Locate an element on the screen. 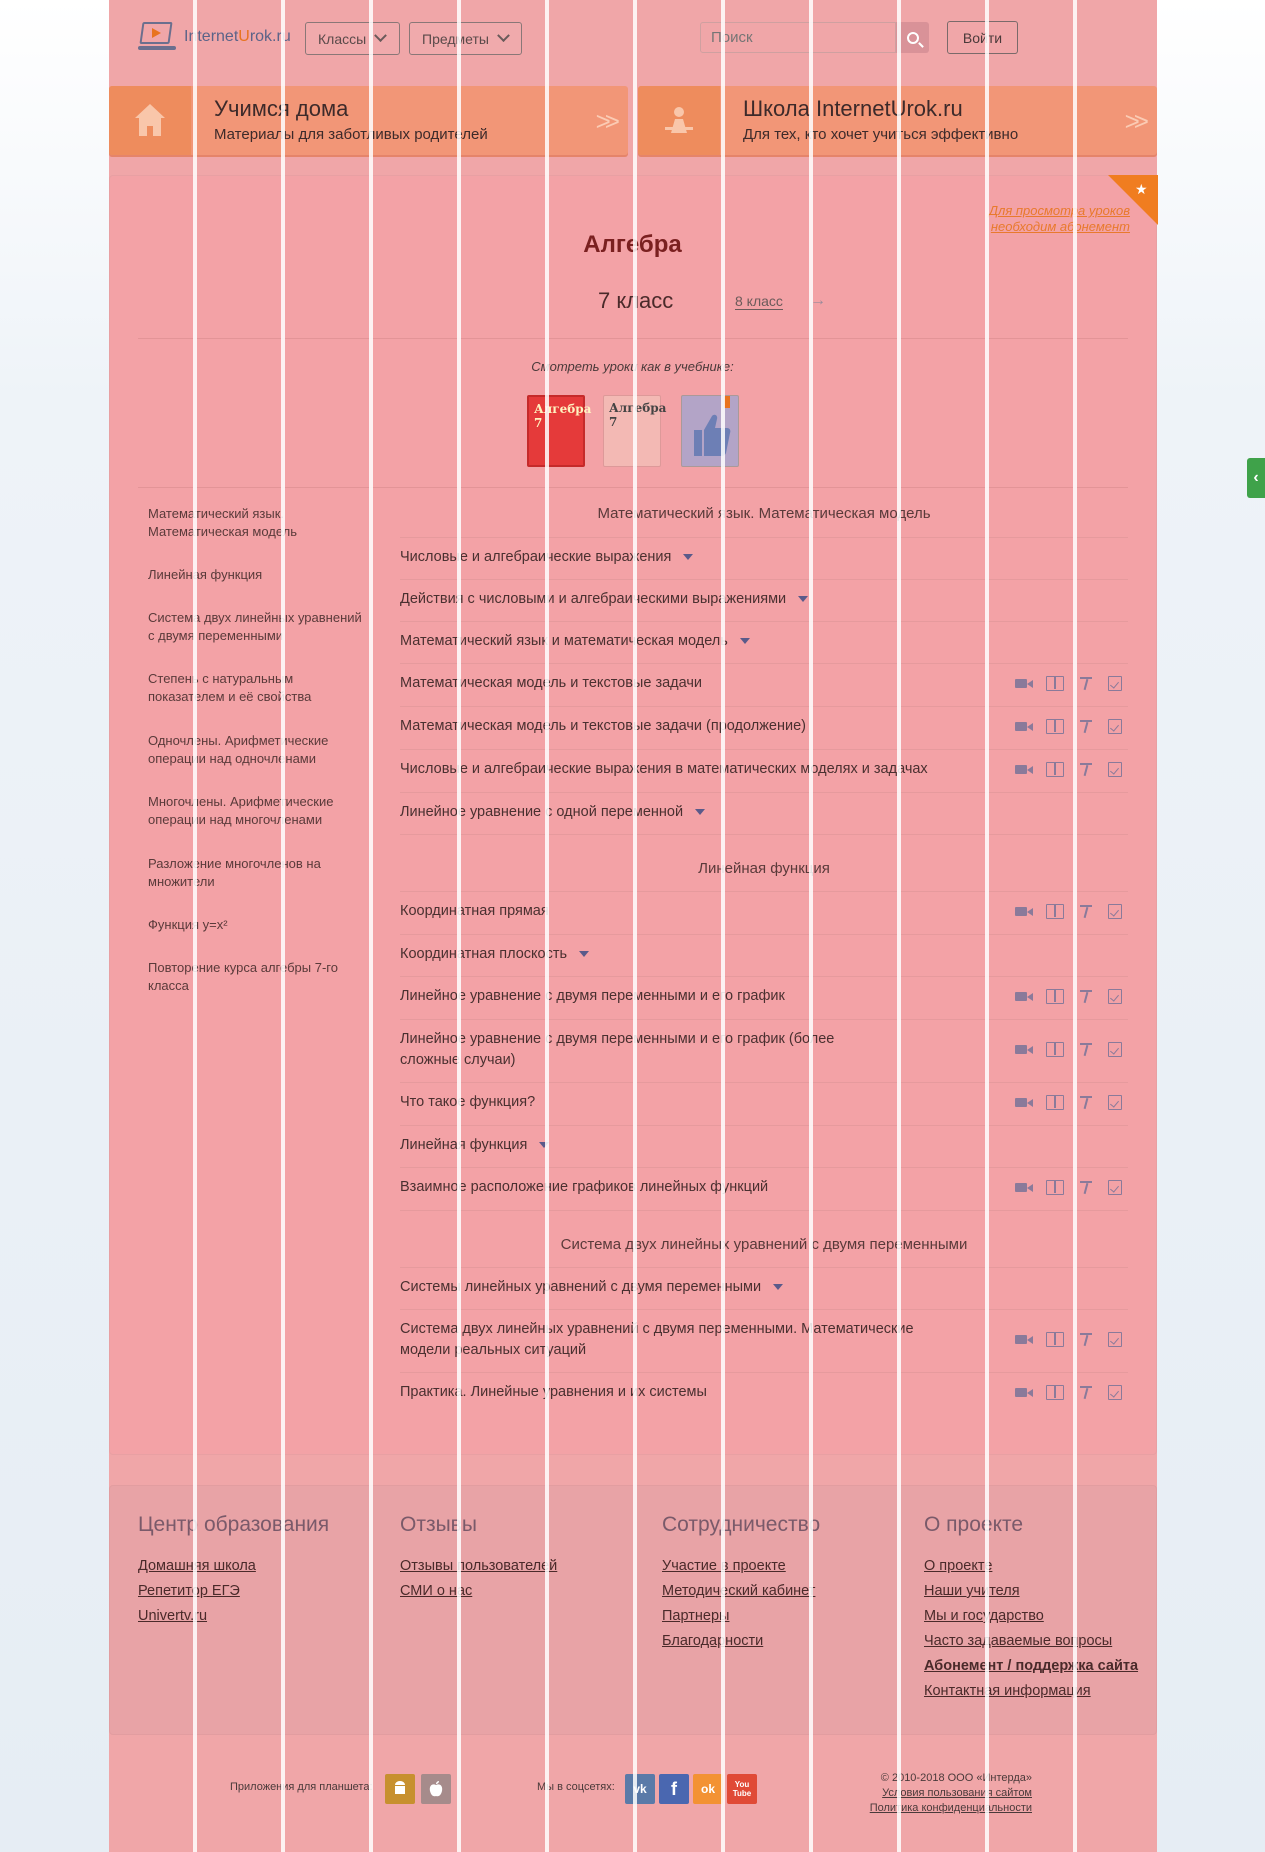 The height and width of the screenshot is (1852, 1265). odnoklassniki-icon: ok is located at coordinates (708, 1789).